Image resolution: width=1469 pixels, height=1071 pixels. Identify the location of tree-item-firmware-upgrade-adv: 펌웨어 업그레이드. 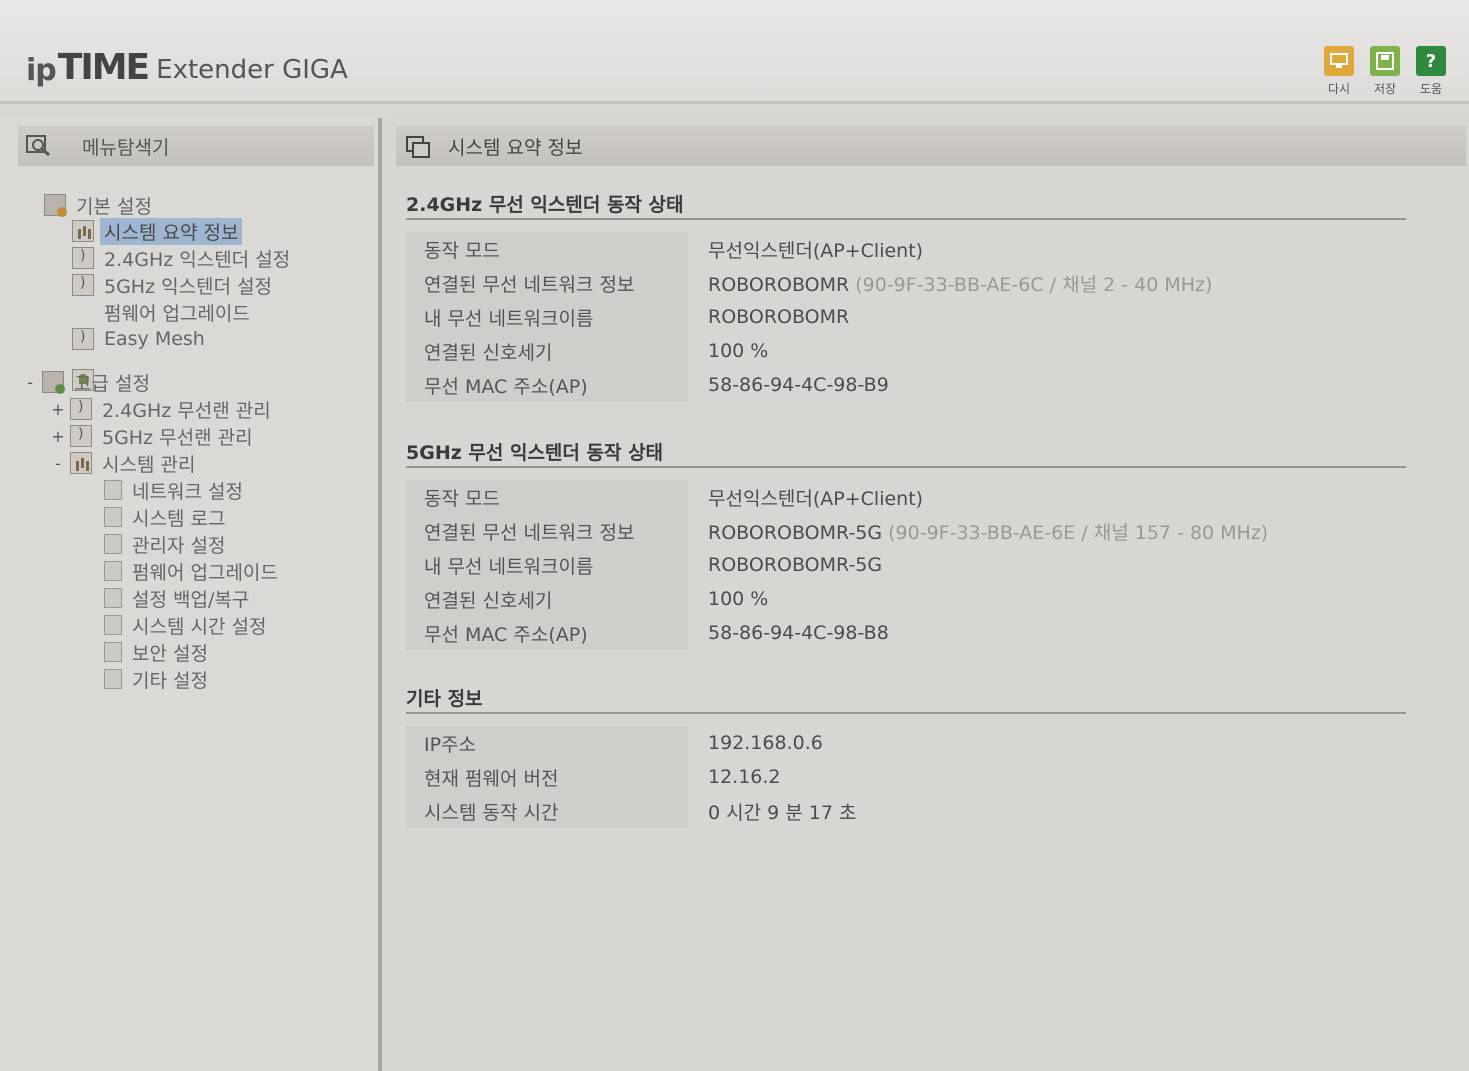
(193, 571).